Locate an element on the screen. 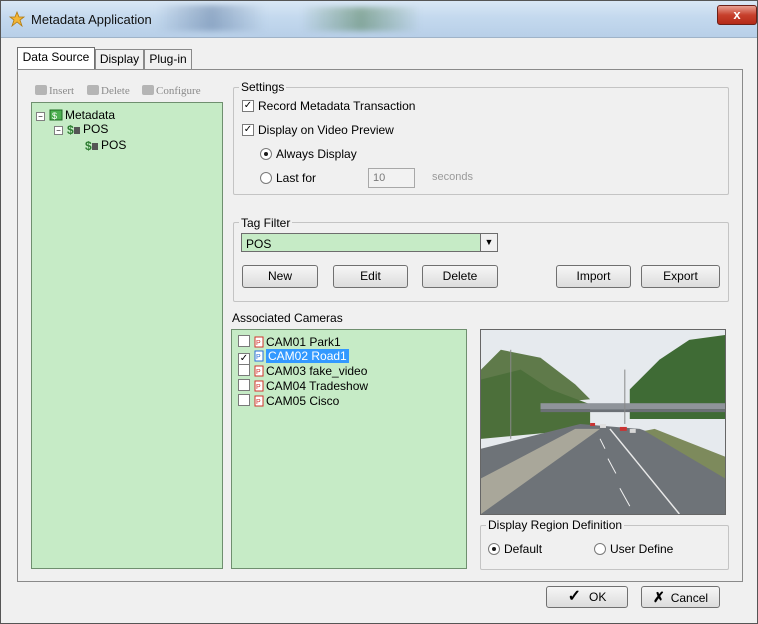  always-display-radio is located at coordinates (266, 154).